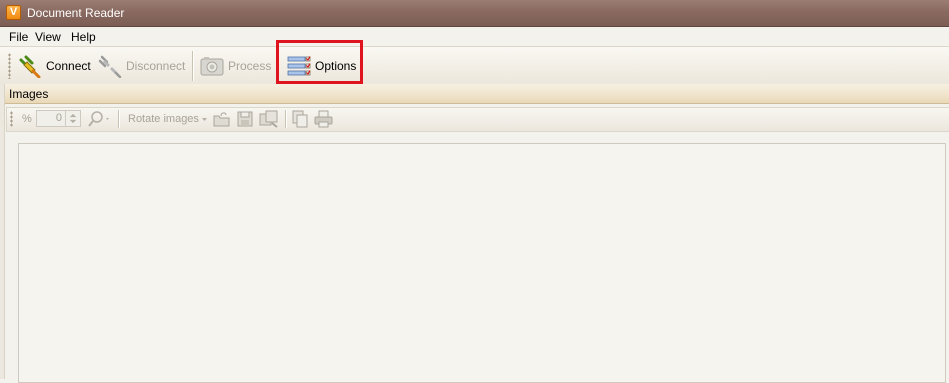 This screenshot has width=949, height=383. I want to click on connect-label: Connect, so click(68, 66).